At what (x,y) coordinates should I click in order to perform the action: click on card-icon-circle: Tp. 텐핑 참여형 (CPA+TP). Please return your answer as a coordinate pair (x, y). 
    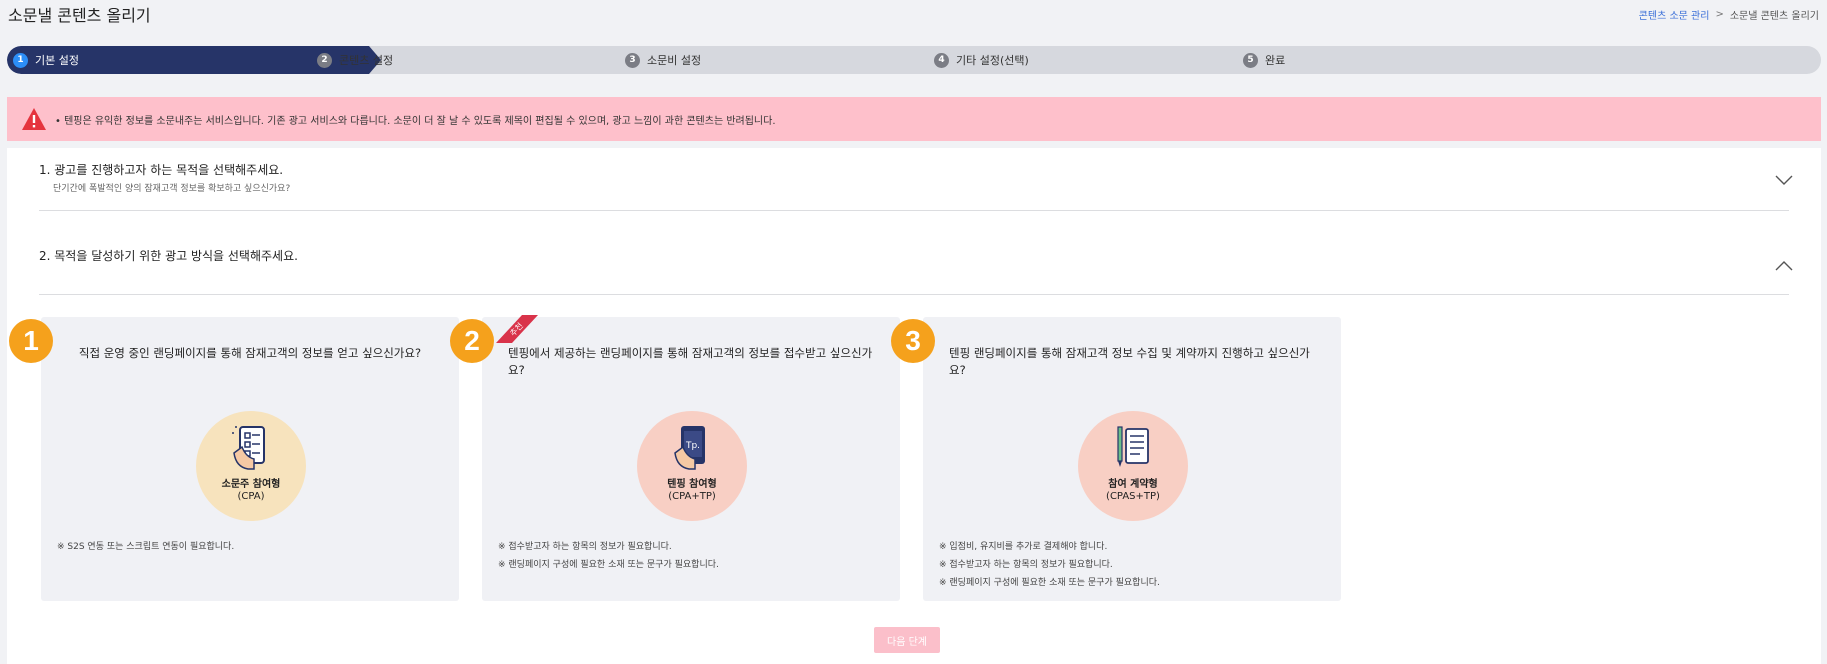
    Looking at the image, I should click on (692, 466).